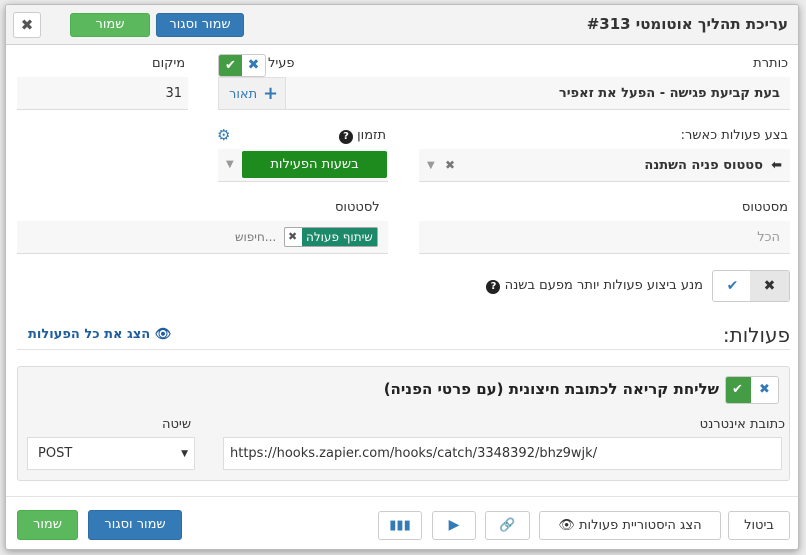 The height and width of the screenshot is (555, 806). What do you see at coordinates (339, 237) in the screenshot?
I see `tag-label: שיתוף פעולה` at bounding box center [339, 237].